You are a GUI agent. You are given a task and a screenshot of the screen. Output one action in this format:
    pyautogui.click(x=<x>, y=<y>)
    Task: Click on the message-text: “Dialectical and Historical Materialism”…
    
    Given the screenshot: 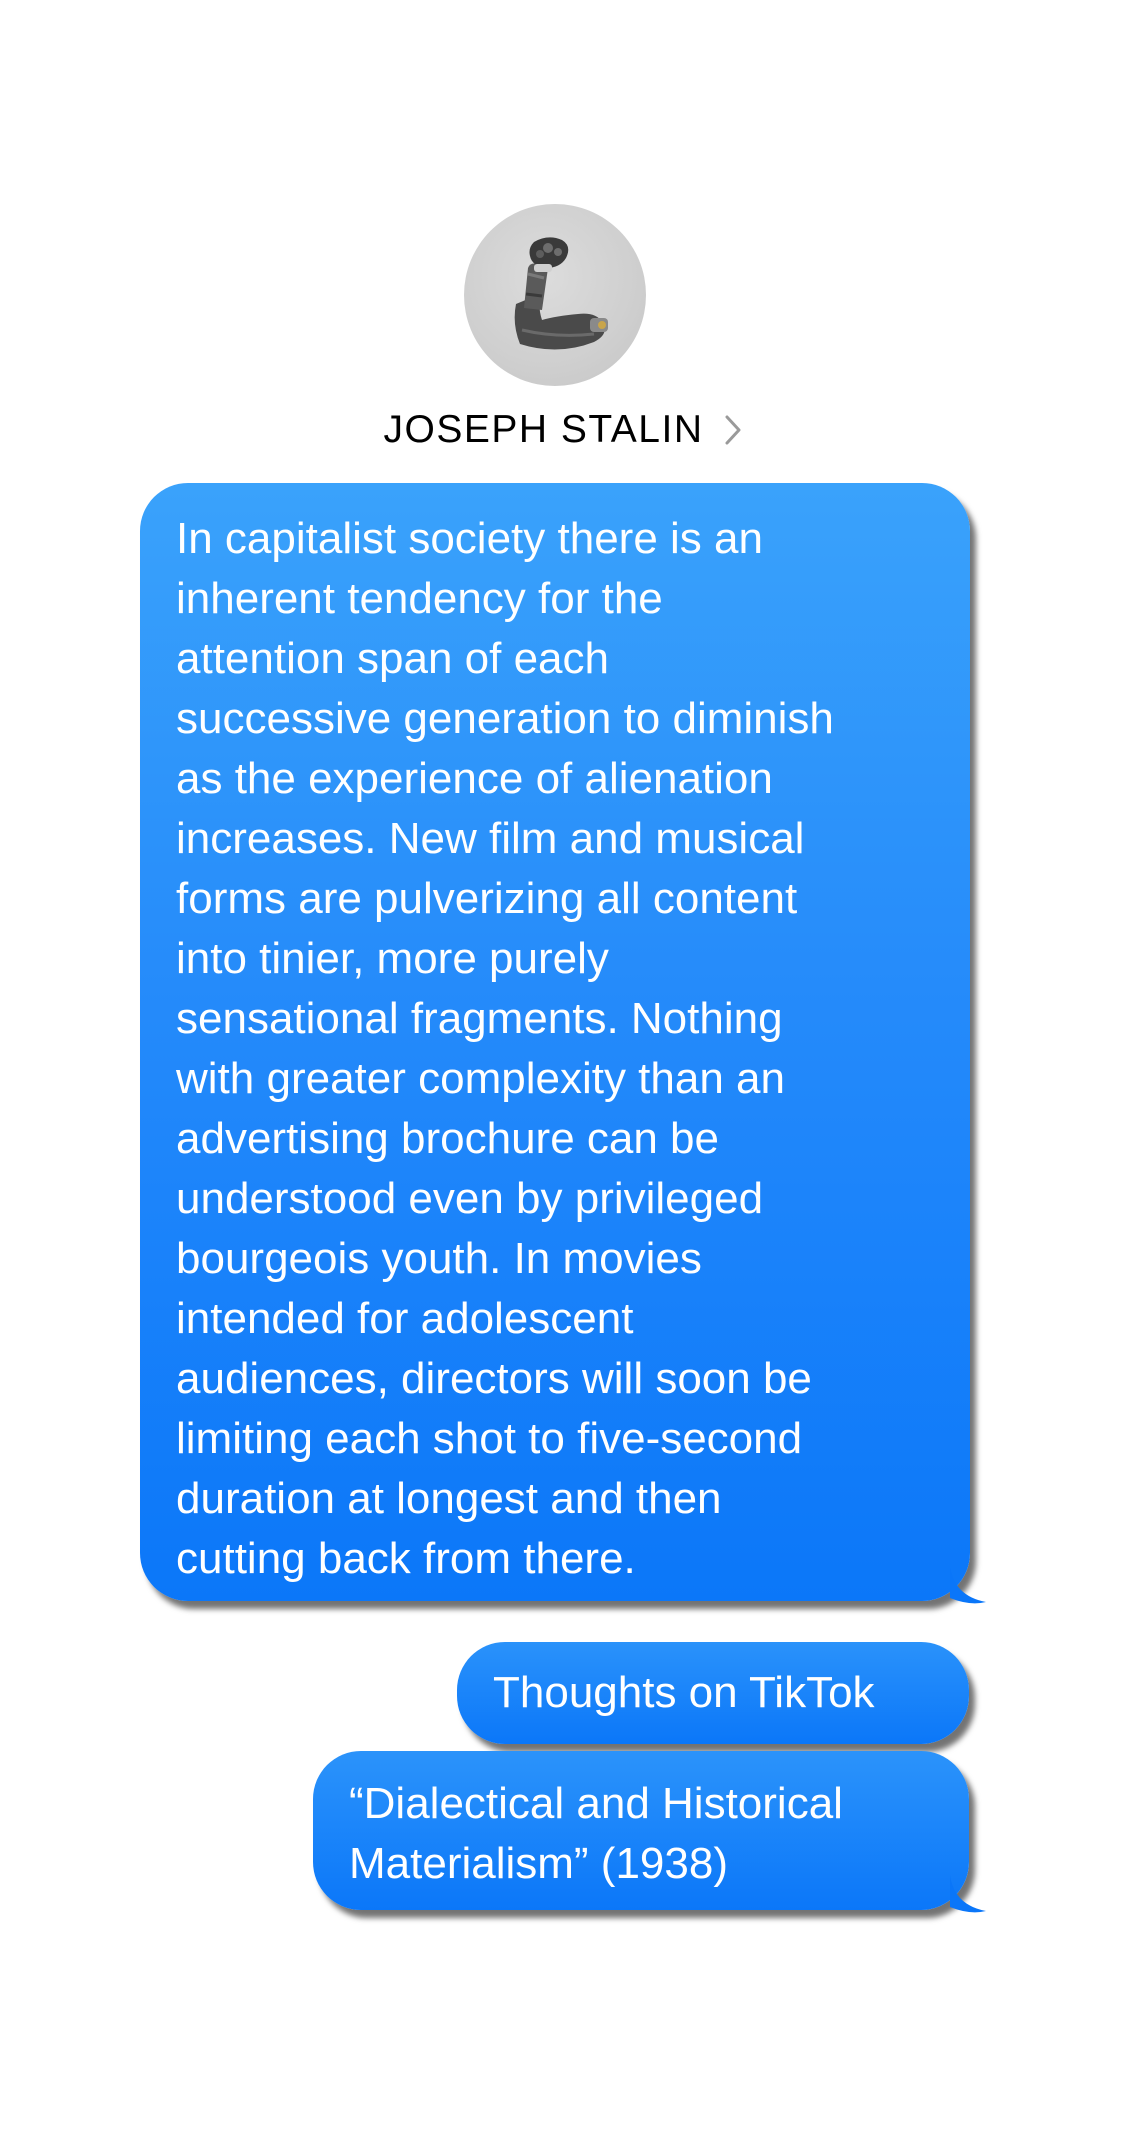 What is the action you would take?
    pyautogui.click(x=596, y=1833)
    